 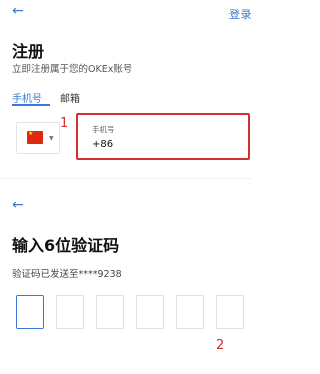 What do you see at coordinates (51, 138) in the screenshot?
I see `caret-down-icon: ▼` at bounding box center [51, 138].